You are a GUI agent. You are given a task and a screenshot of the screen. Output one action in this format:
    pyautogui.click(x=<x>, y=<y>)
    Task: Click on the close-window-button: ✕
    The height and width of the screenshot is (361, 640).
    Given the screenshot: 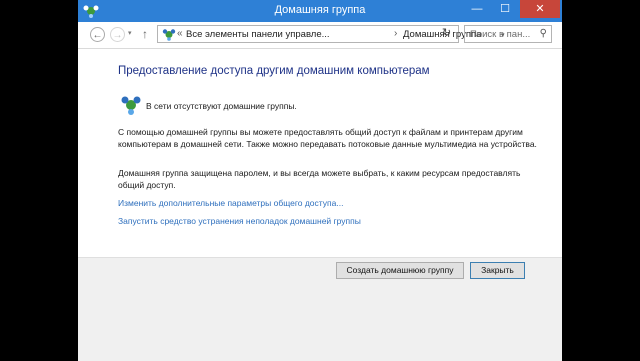 What is the action you would take?
    pyautogui.click(x=540, y=9)
    